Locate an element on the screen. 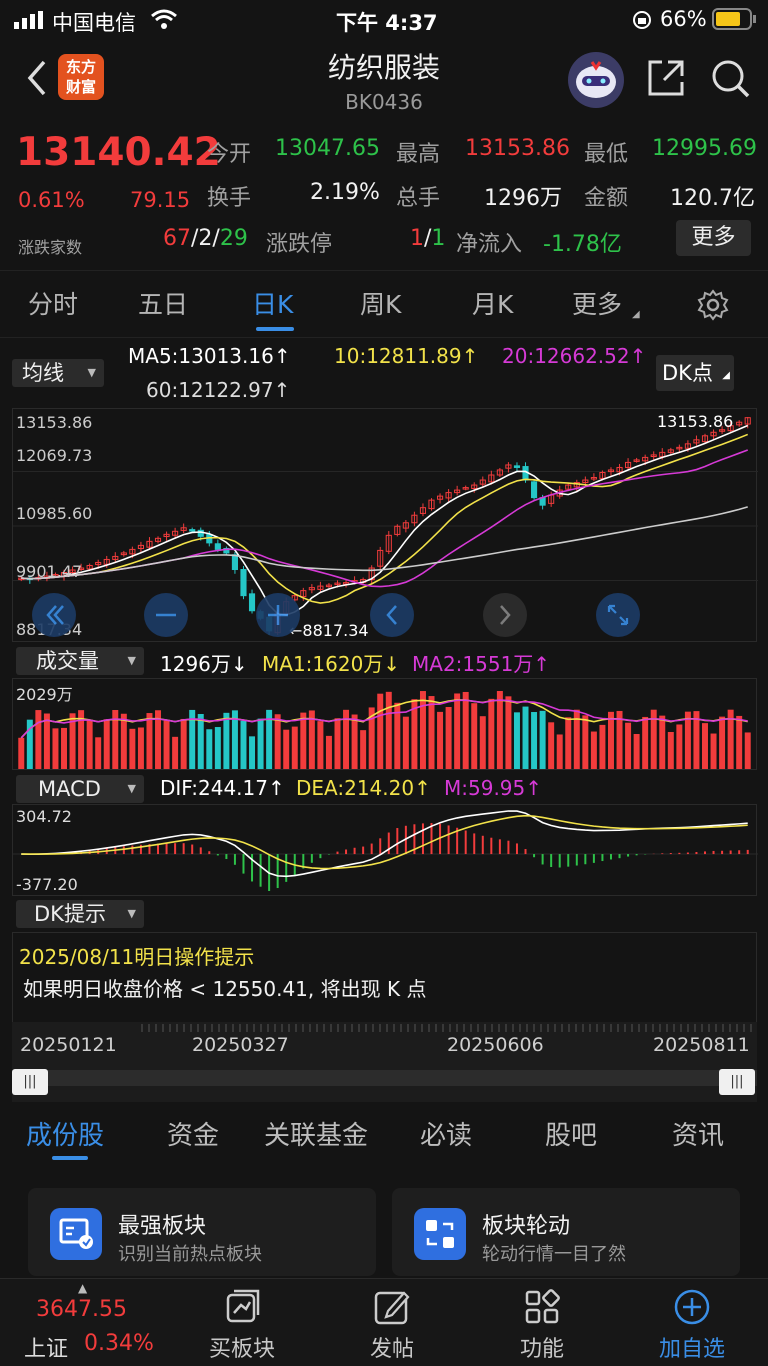 The width and height of the screenshot is (768, 1366). dk-hint-selector: DK提示 ▼ is located at coordinates (80, 914).